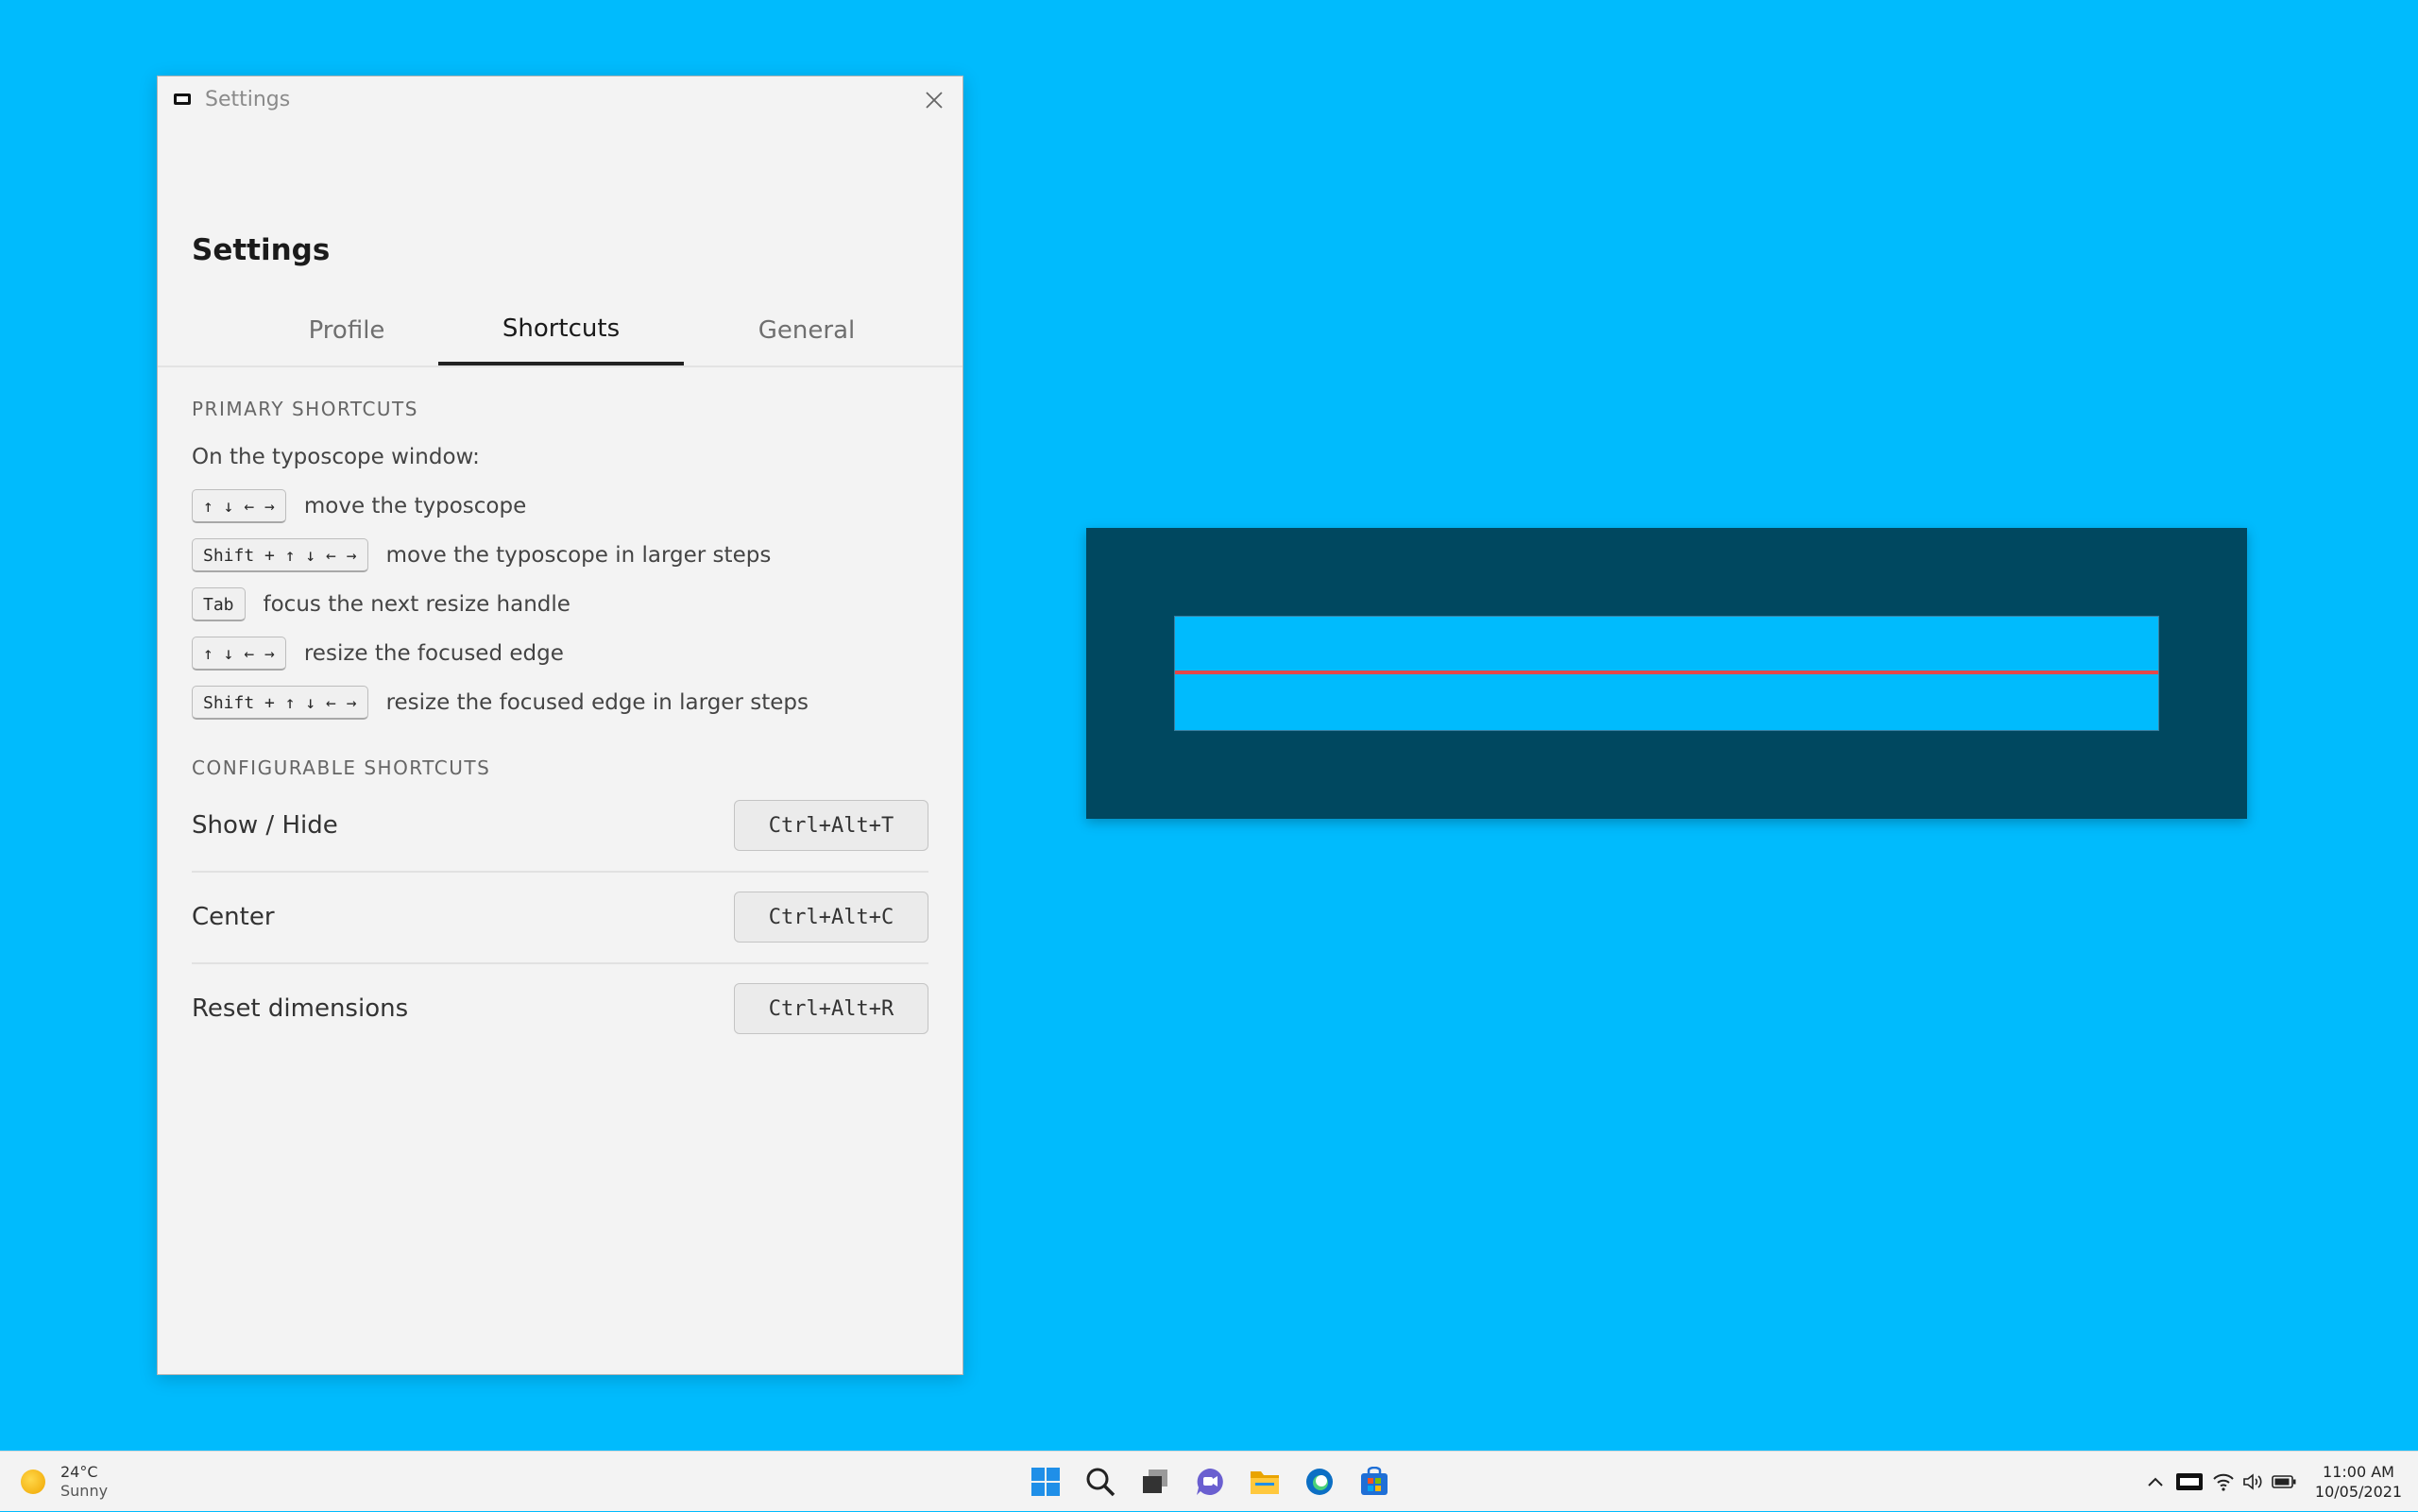  I want to click on start-button, so click(1045, 1482).